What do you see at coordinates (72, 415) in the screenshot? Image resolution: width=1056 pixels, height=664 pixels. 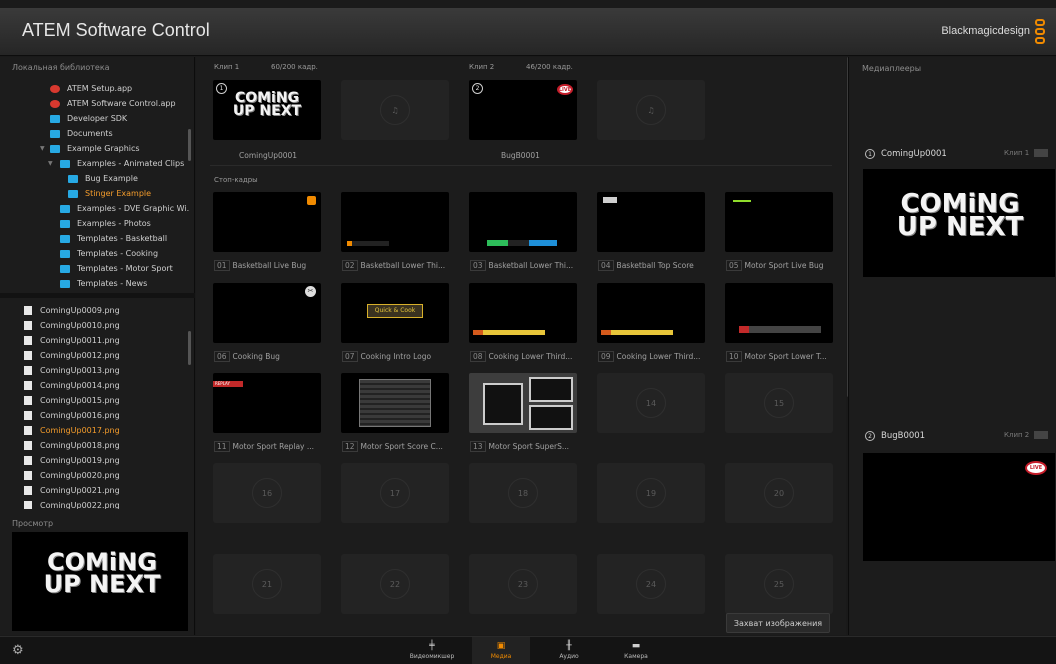 I see `file-item: ComingUp0016.png` at bounding box center [72, 415].